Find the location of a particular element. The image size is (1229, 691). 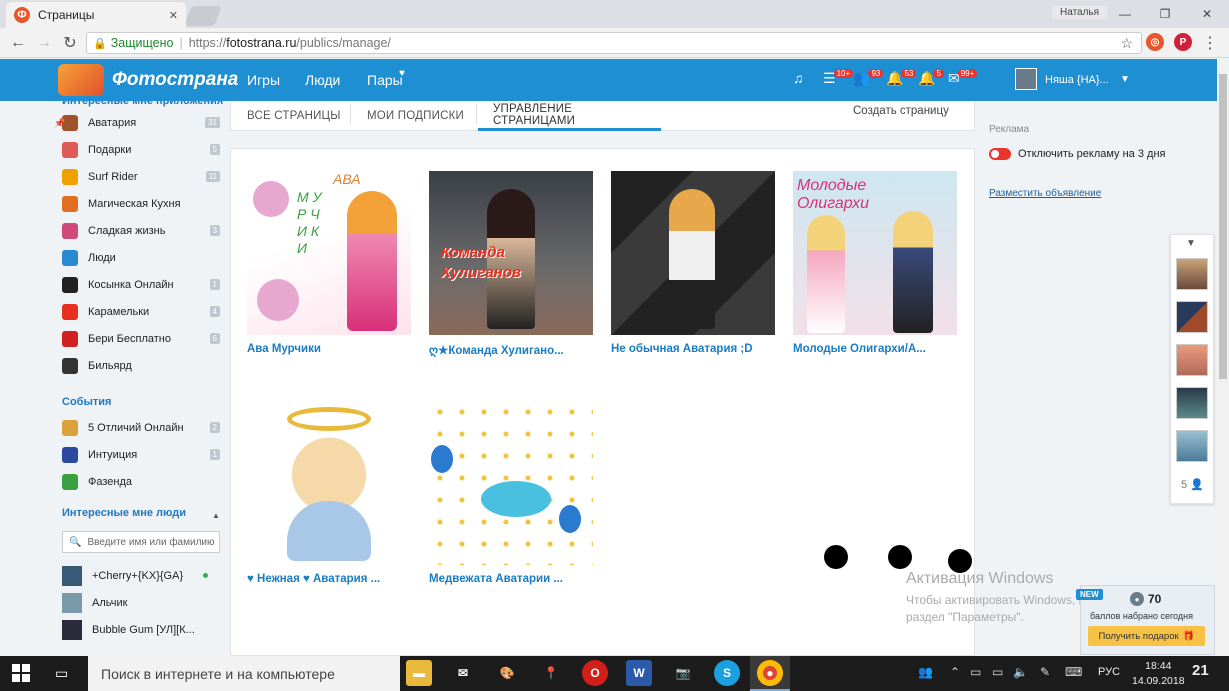

user-menu-caret-icon: ▼ is located at coordinates (1125, 79).